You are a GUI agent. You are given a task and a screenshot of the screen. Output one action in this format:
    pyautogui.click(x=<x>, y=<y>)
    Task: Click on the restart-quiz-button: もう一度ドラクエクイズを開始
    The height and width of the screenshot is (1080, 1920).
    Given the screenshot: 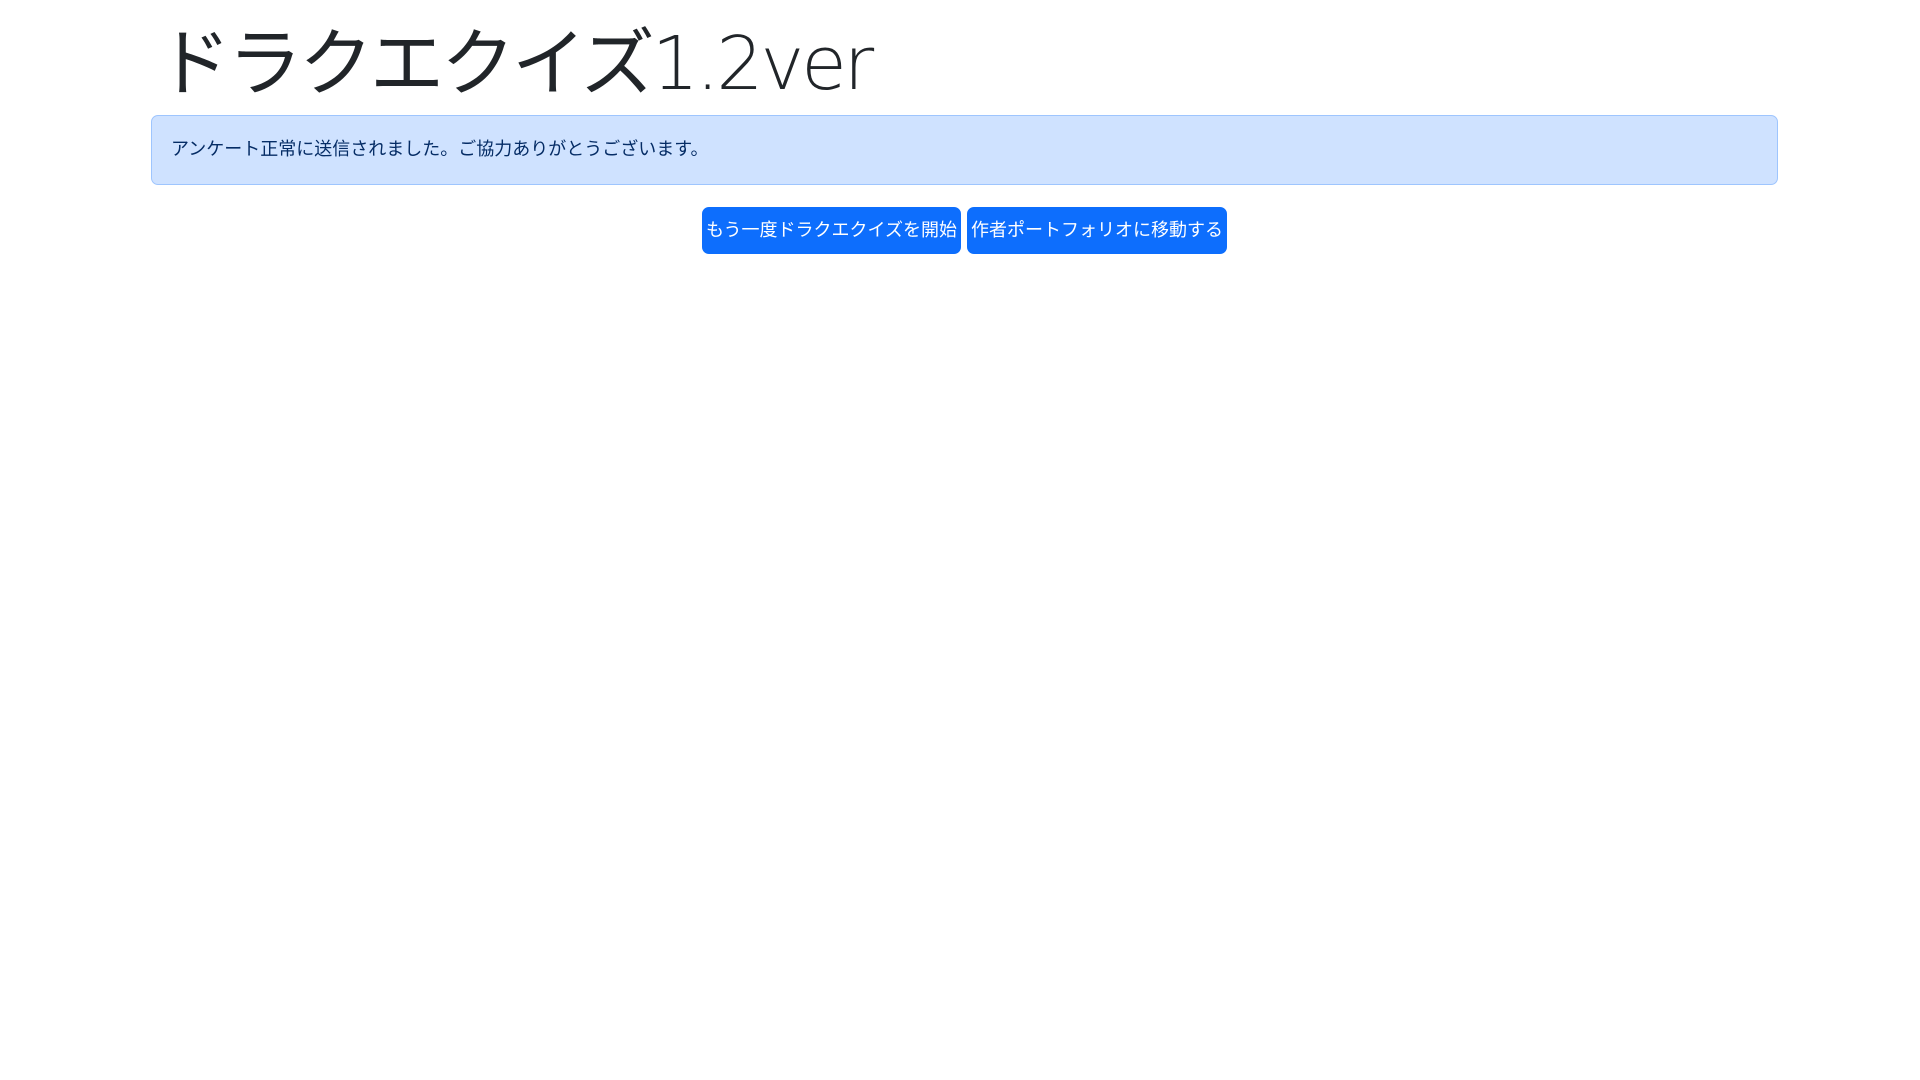 What is the action you would take?
    pyautogui.click(x=831, y=230)
    